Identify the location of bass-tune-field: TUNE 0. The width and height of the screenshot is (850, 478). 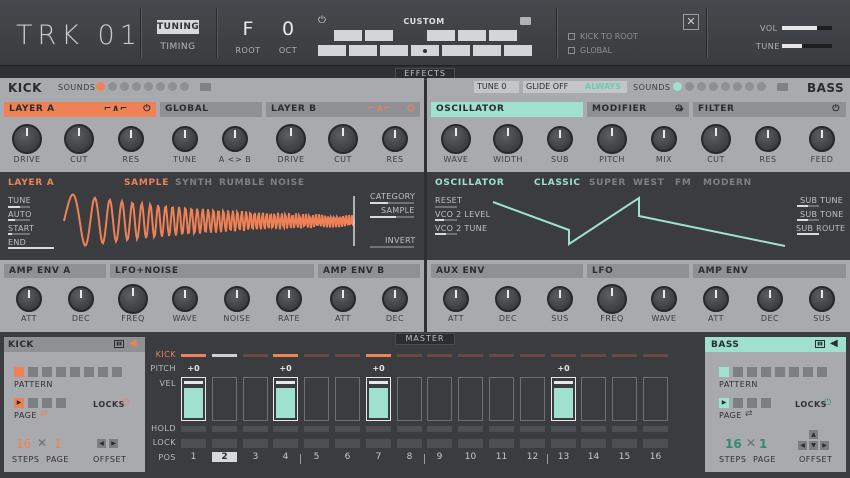
(496, 87).